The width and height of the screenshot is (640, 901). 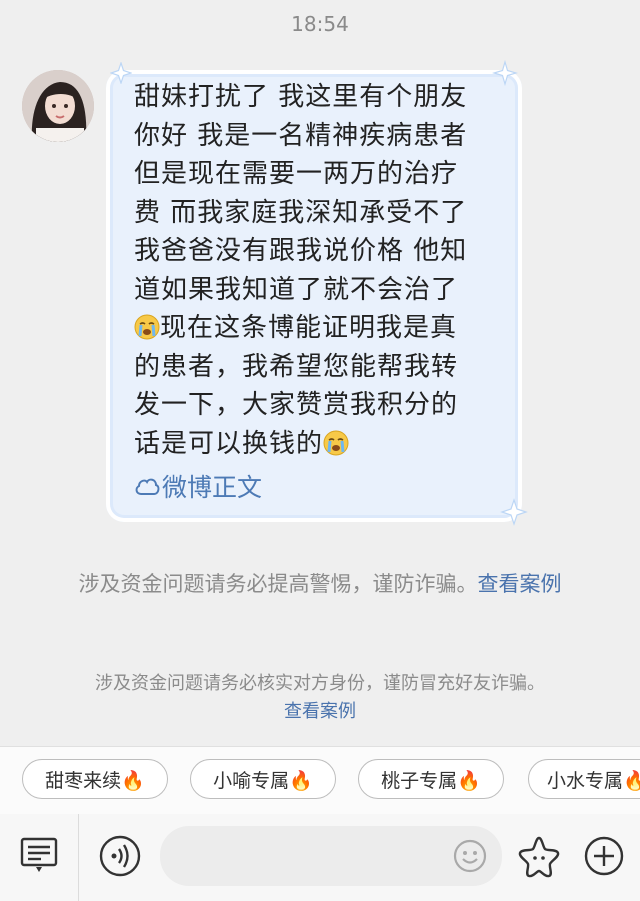 I want to click on toolbar-divider, so click(x=78, y=857).